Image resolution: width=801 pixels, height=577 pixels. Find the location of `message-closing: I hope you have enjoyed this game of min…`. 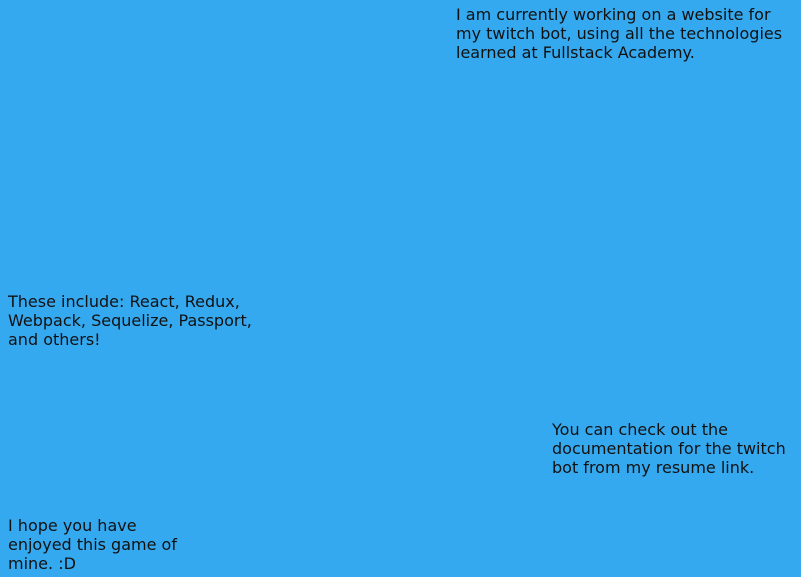

message-closing: I hope you have enjoyed this game of min… is located at coordinates (92, 544).